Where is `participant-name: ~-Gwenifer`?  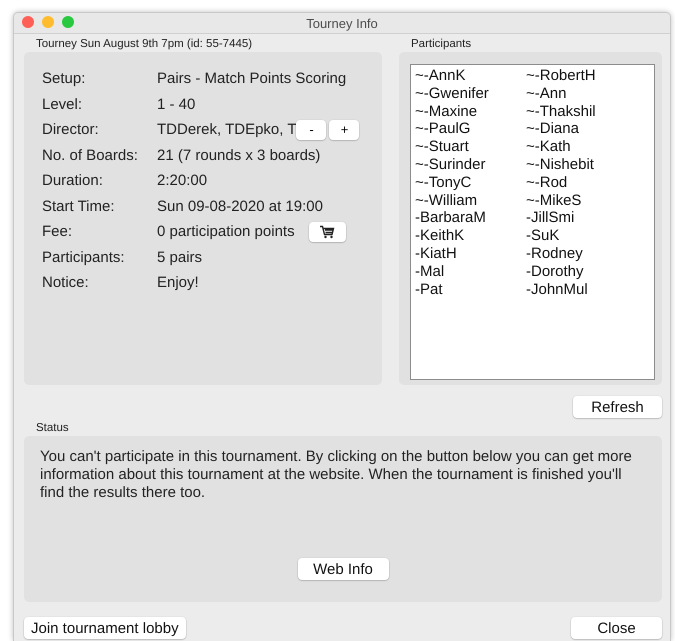
participant-name: ~-Gwenifer is located at coordinates (452, 93).